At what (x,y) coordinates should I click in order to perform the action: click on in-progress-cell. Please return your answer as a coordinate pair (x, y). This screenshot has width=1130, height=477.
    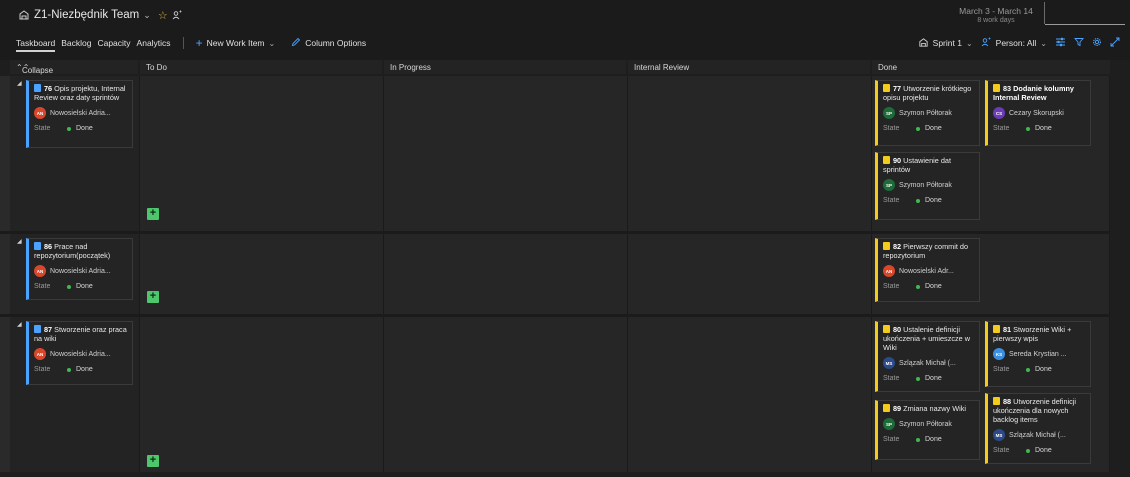
    Looking at the image, I should click on (506, 153).